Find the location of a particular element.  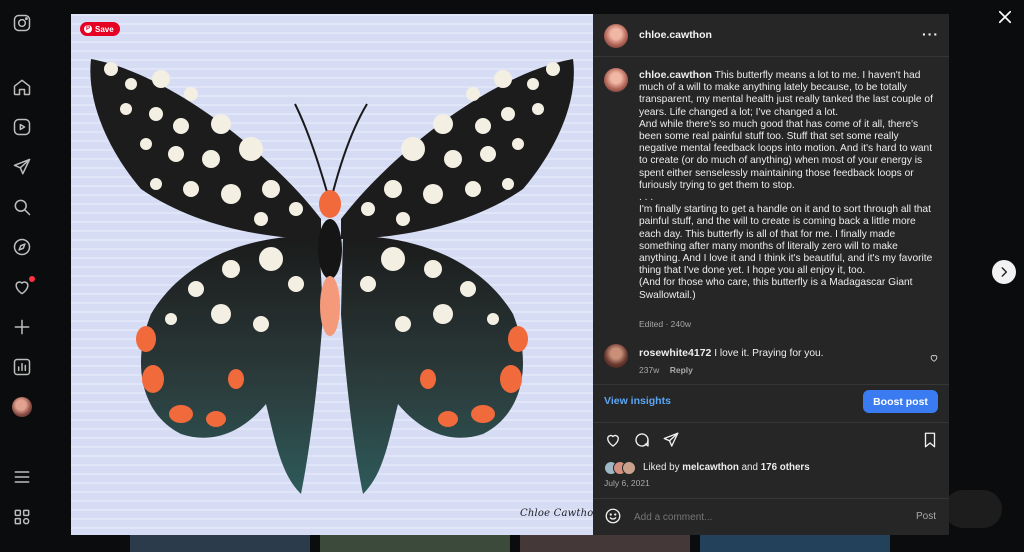

author-avatar is located at coordinates (616, 36).